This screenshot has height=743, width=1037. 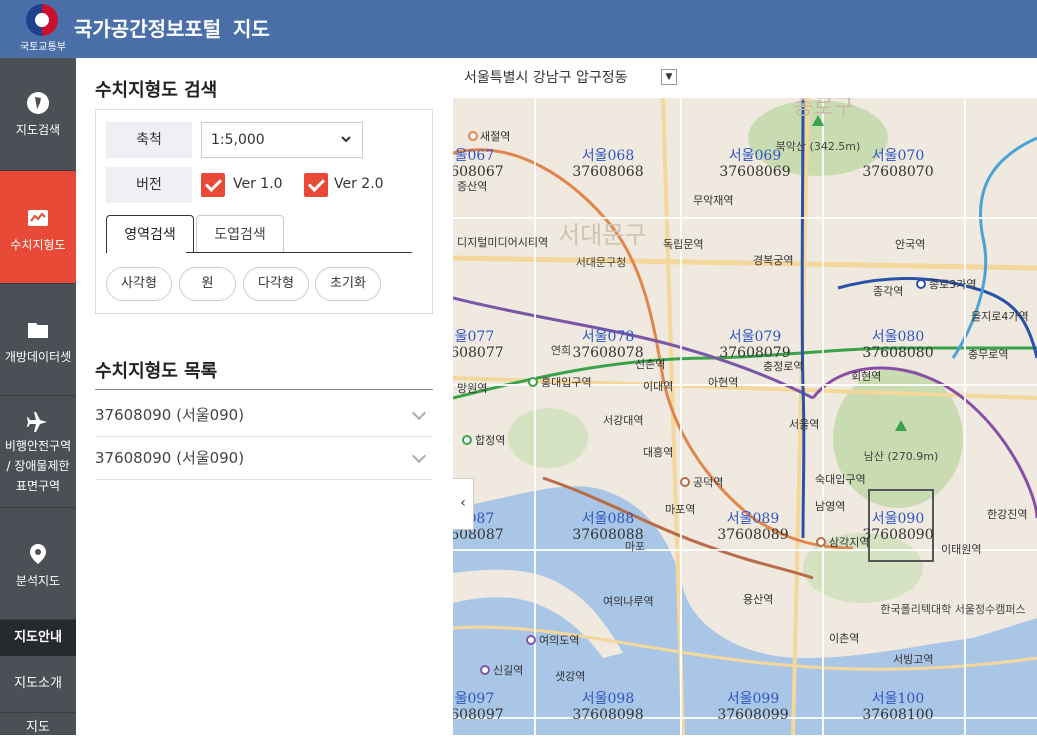 I want to click on chevron-down-icon, so click(x=419, y=415).